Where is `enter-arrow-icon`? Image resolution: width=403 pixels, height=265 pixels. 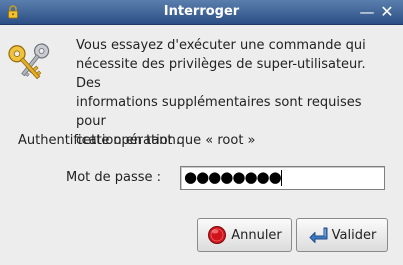 enter-arrow-icon is located at coordinates (318, 235).